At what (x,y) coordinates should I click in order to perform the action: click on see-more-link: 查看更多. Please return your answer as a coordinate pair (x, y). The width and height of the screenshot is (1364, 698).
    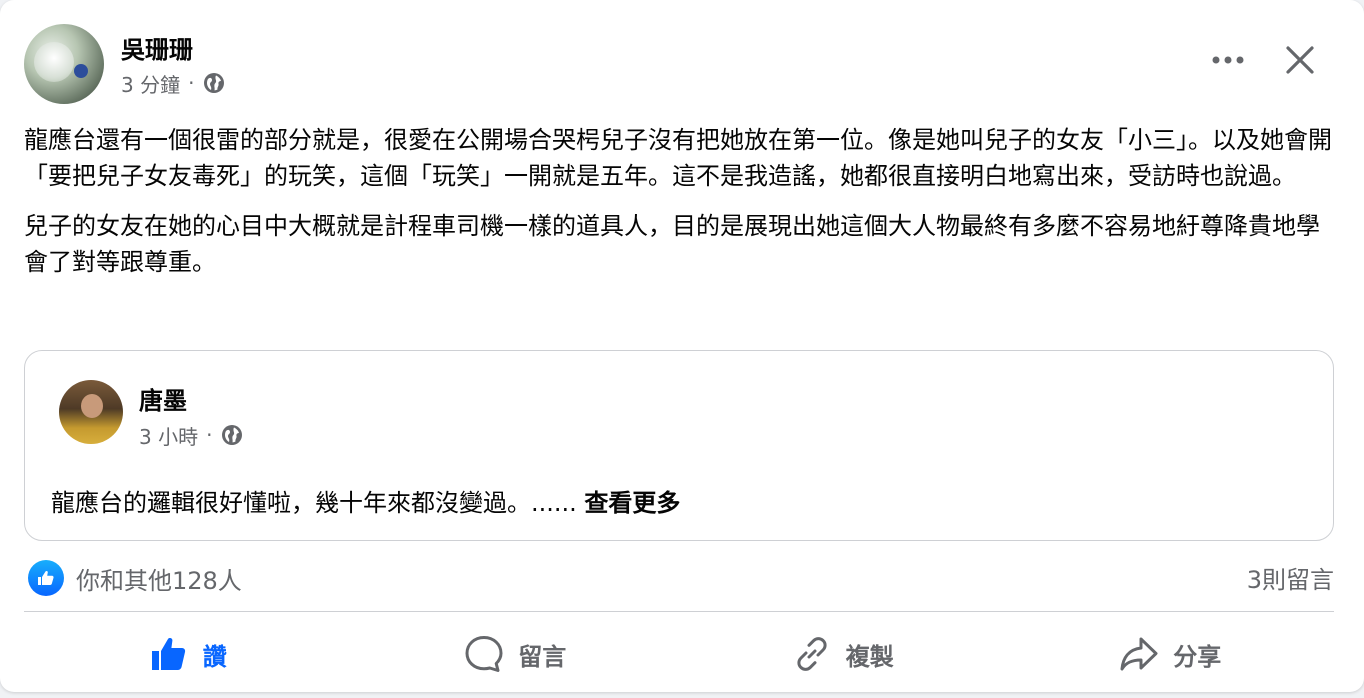
    Looking at the image, I should click on (632, 503).